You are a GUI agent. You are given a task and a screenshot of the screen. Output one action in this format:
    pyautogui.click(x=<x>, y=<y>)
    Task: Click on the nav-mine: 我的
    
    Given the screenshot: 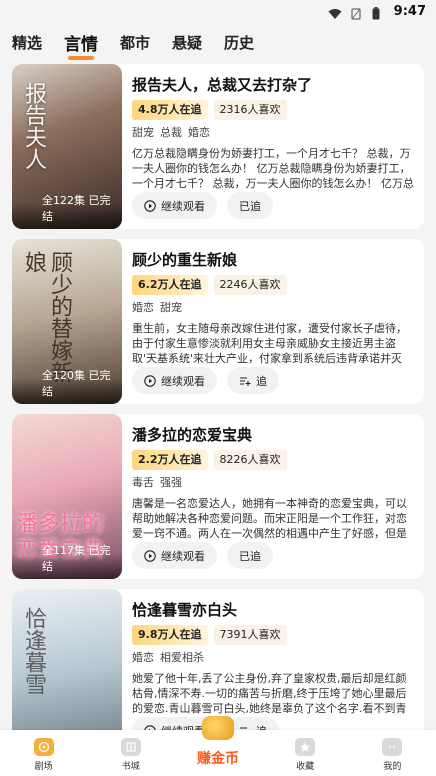 What is the action you would take?
    pyautogui.click(x=392, y=755)
    